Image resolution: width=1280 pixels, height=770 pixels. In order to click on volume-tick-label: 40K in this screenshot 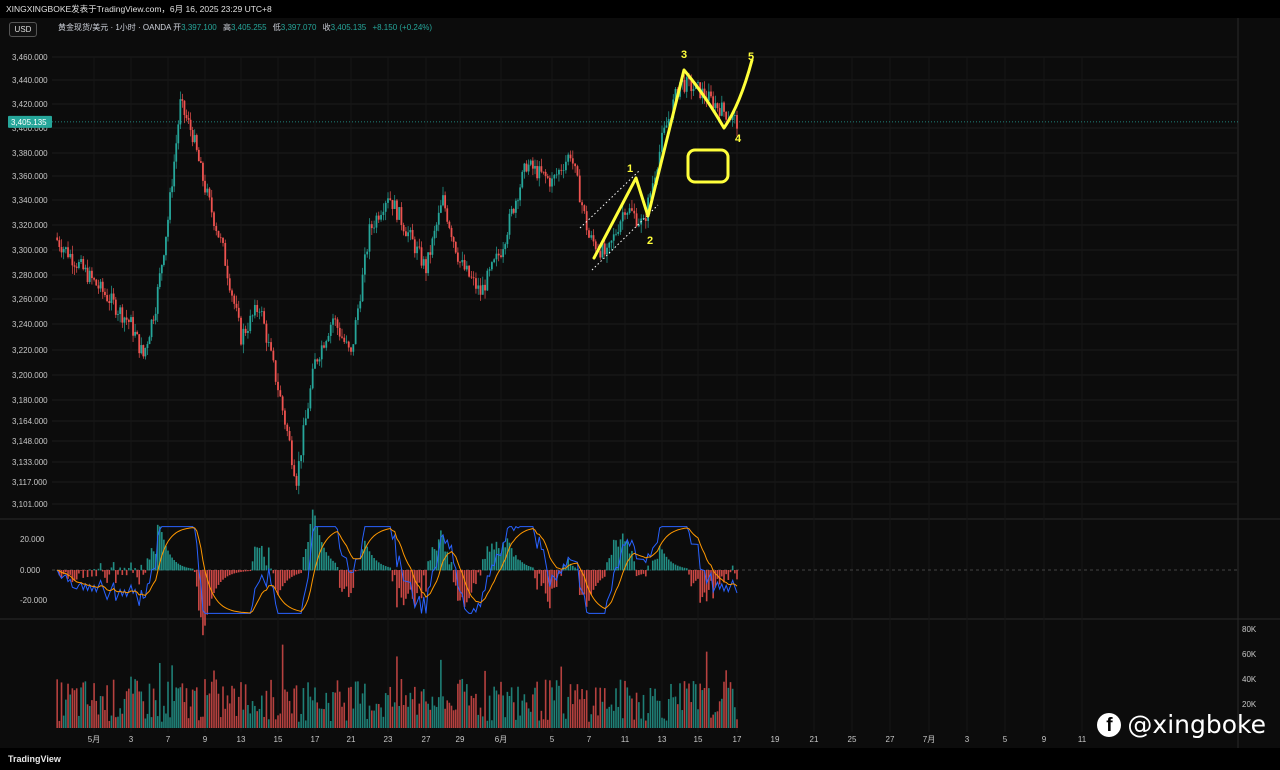, I will do `click(1249, 679)`.